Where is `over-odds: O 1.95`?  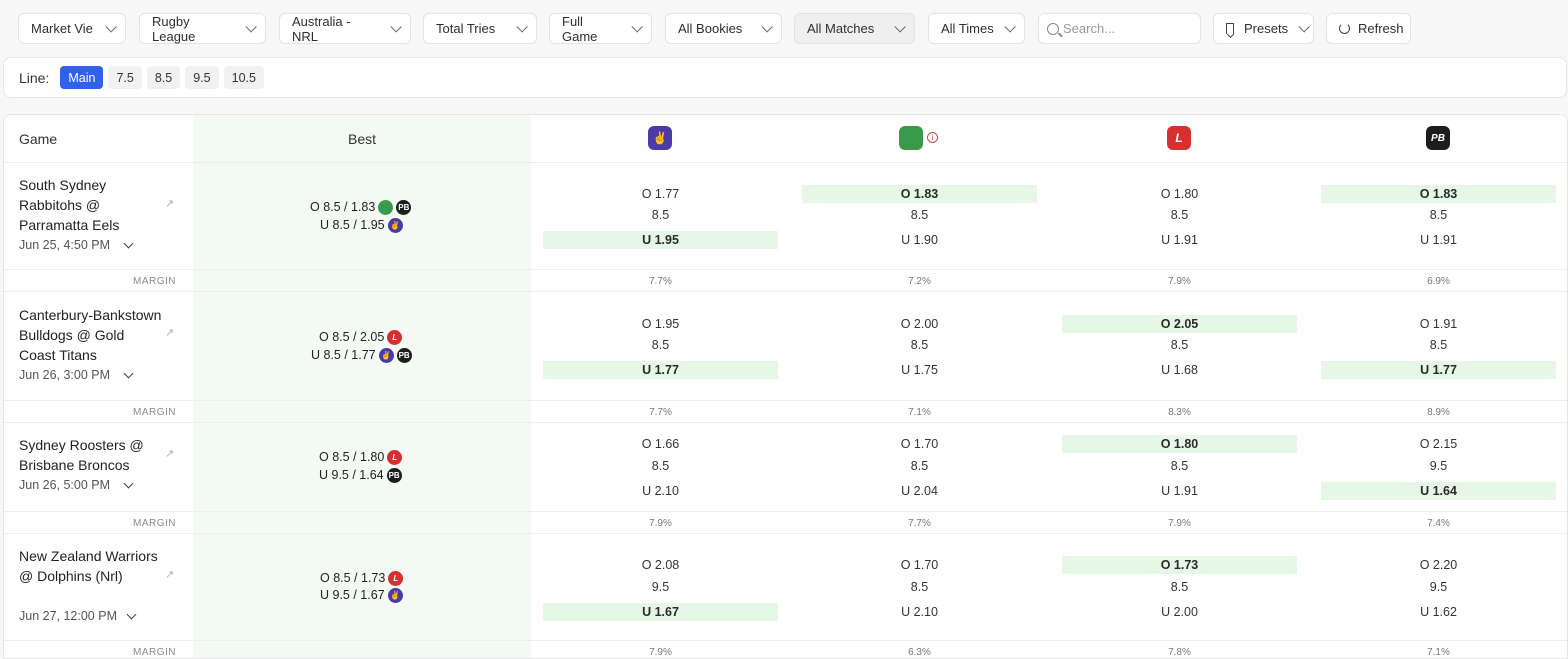
over-odds: O 1.95 is located at coordinates (660, 324).